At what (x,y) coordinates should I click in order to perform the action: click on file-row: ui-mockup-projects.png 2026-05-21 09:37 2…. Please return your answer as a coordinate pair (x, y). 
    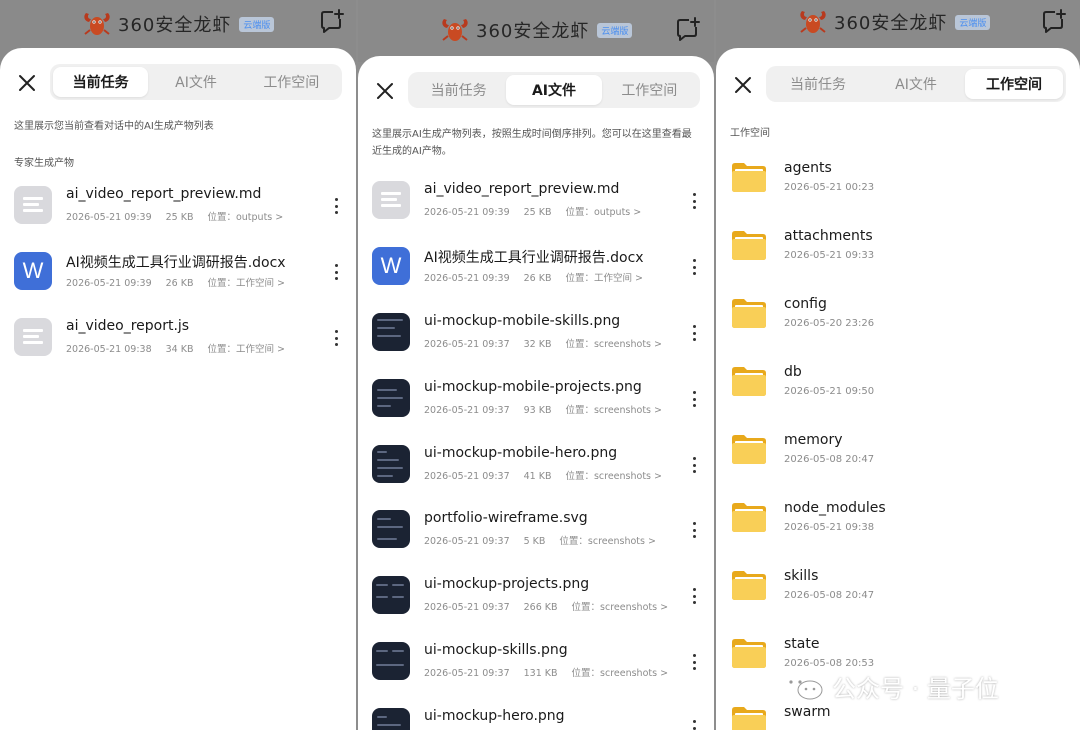
    Looking at the image, I should click on (536, 595).